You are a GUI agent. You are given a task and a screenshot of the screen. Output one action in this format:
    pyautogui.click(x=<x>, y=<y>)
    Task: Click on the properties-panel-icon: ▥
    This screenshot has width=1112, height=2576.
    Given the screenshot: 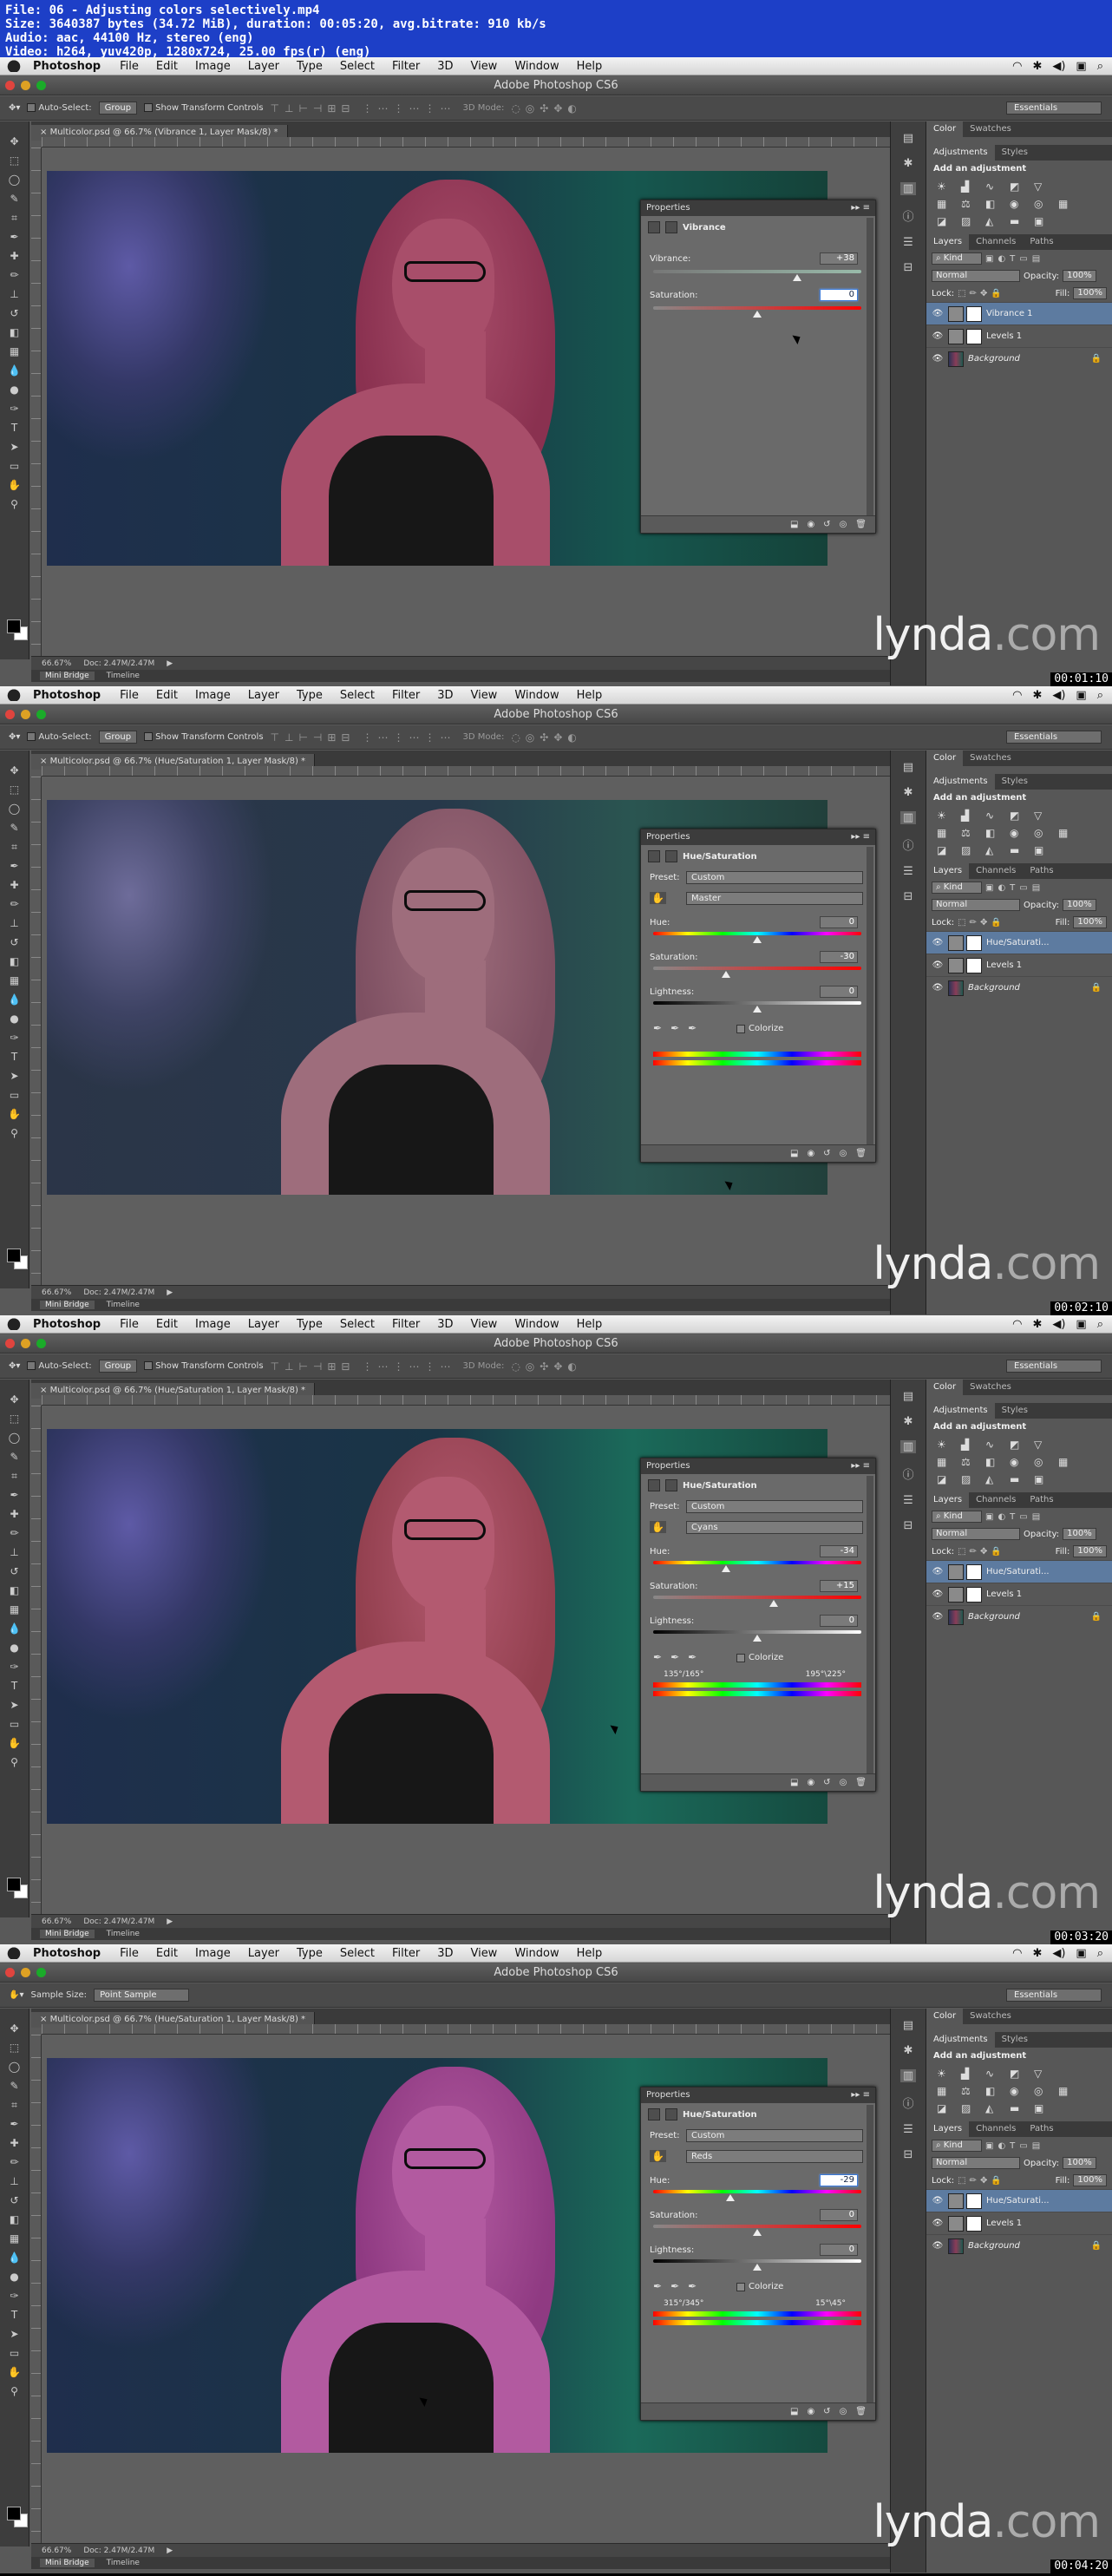 What is the action you would take?
    pyautogui.click(x=908, y=2075)
    